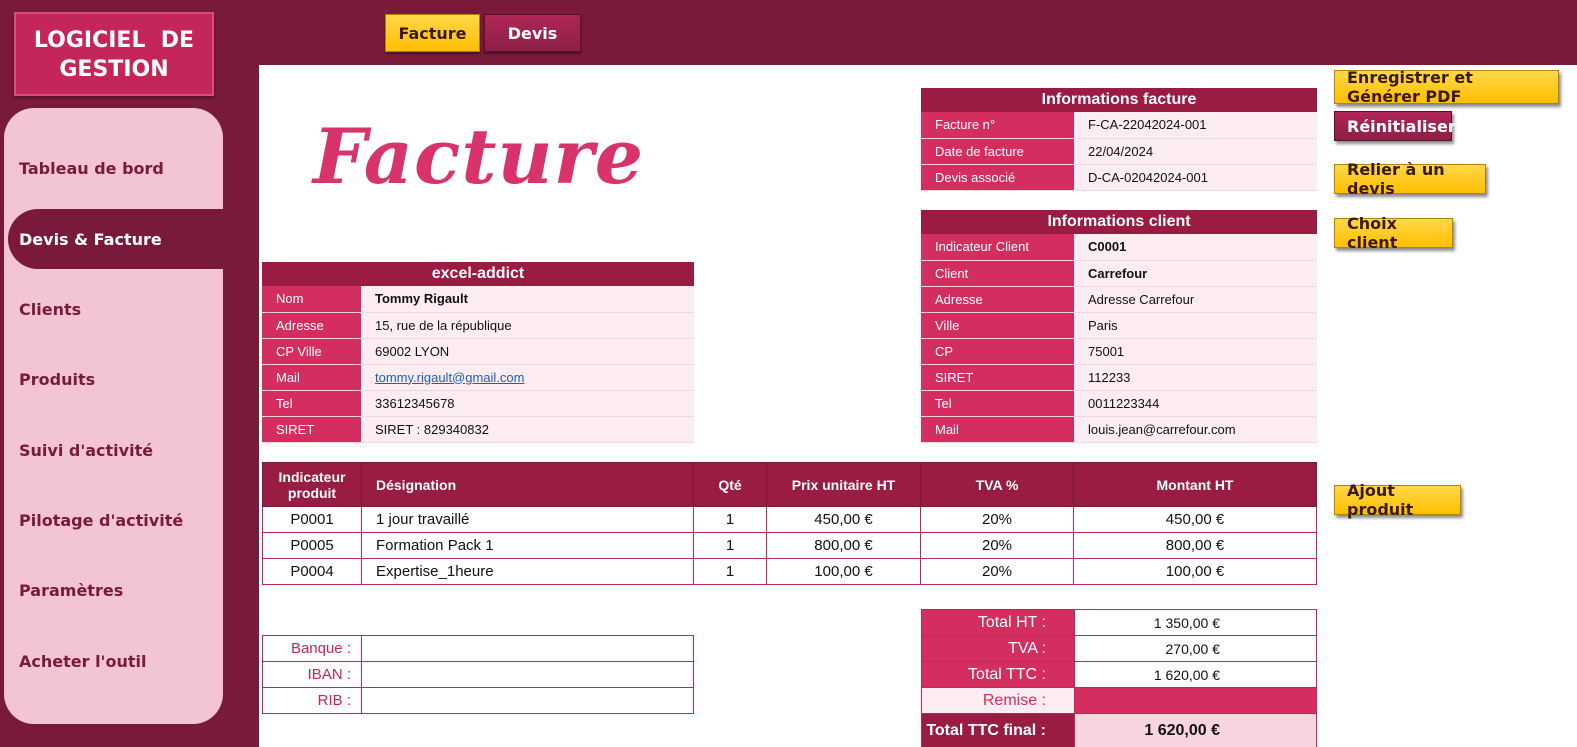 This screenshot has width=1577, height=747. What do you see at coordinates (312, 674) in the screenshot?
I see `iban-label: IBAN :` at bounding box center [312, 674].